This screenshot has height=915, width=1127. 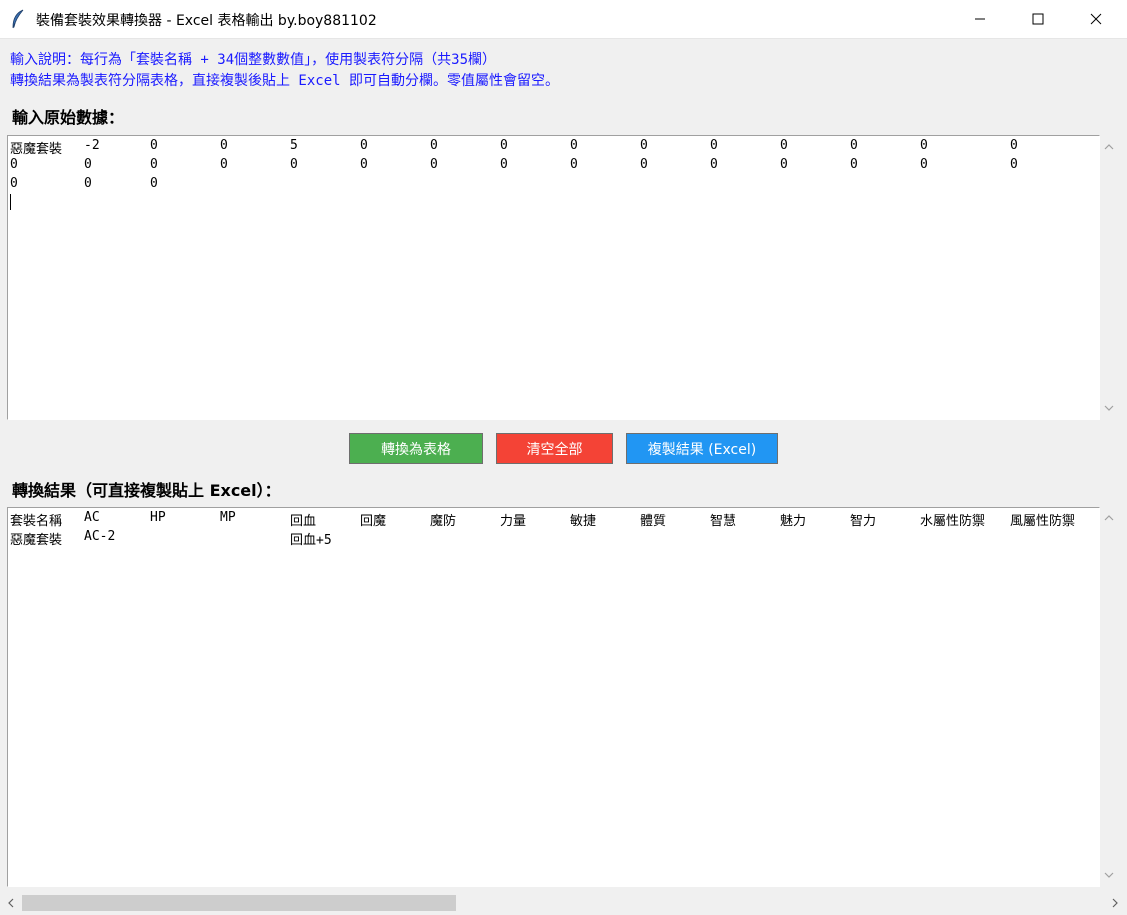 I want to click on input-vertical-scrollbar, so click(x=1109, y=277).